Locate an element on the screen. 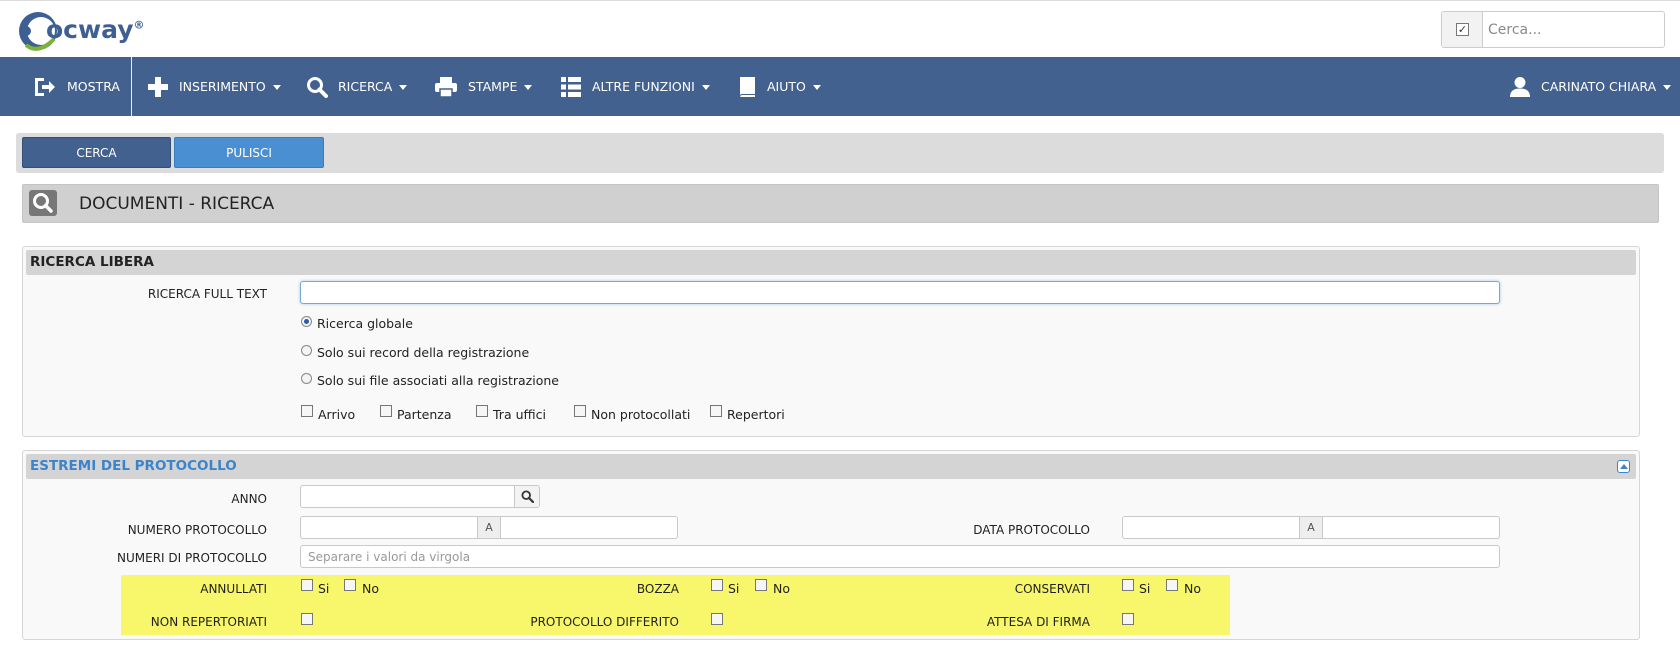 The height and width of the screenshot is (646, 1680). nav-stampe: STAMPE is located at coordinates (483, 86).